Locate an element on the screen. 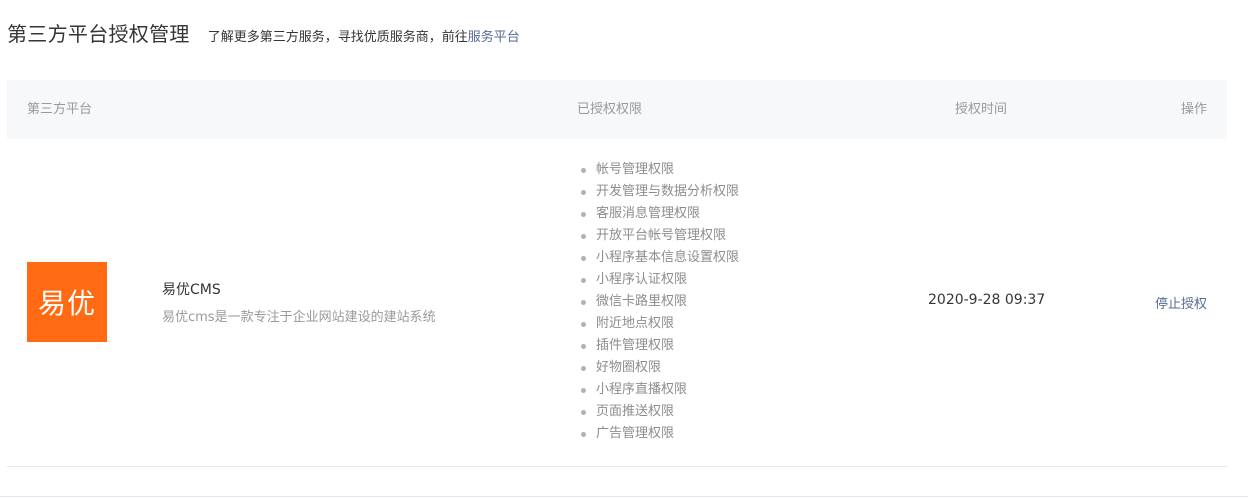  page-header: 第三方平台授权管理 了解更多第三方服务，寻找优质服务商，前往服务平台 is located at coordinates (263, 35).